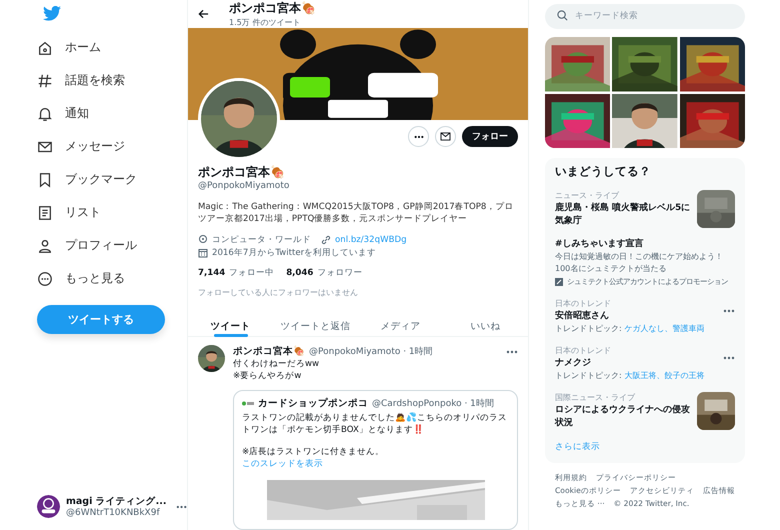 This screenshot has height=530, width=780. I want to click on trend-title: ロシアによるウクライナへの侵攻状況, so click(623, 417).